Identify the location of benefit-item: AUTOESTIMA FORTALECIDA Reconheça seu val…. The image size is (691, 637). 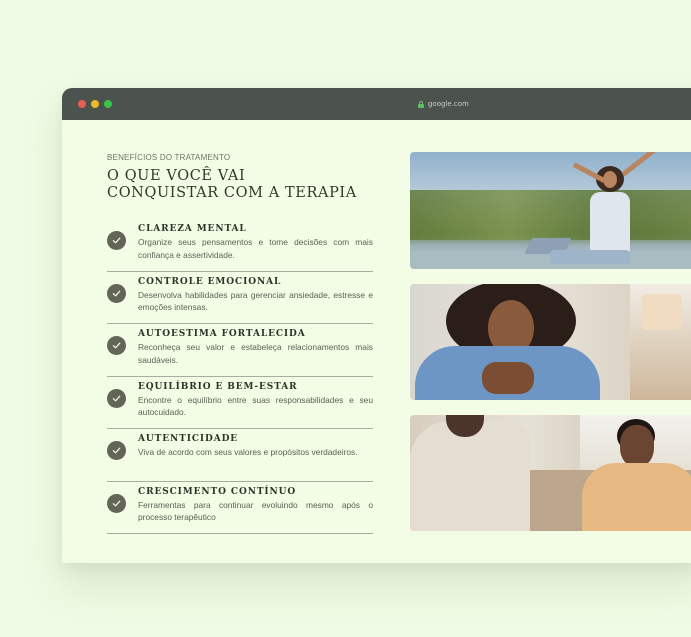
(240, 350).